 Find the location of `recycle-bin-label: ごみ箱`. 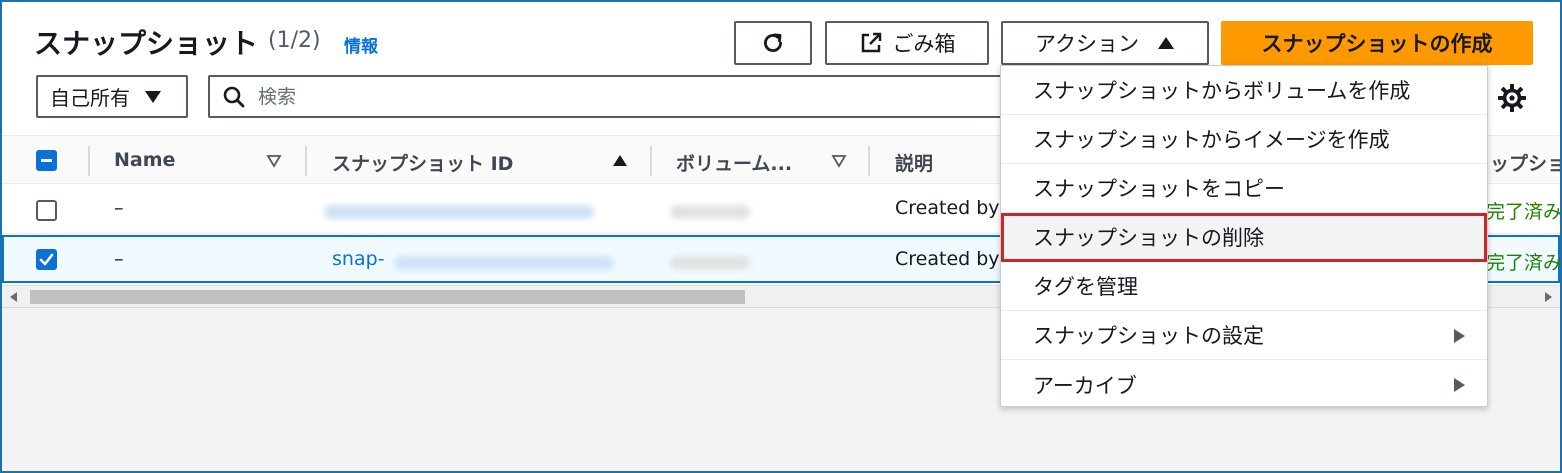

recycle-bin-label: ごみ箱 is located at coordinates (924, 44).